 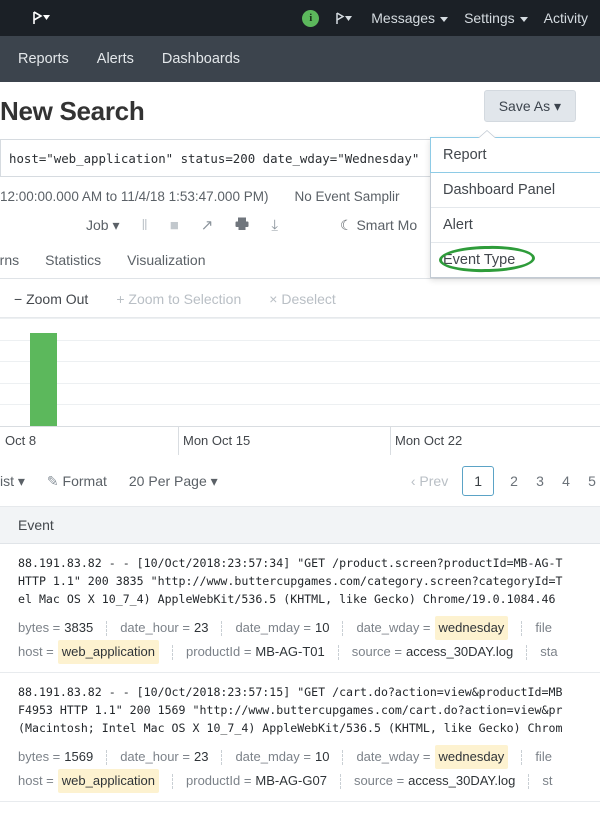 What do you see at coordinates (515, 260) in the screenshot?
I see `save-menu-item-event-type: Event Type` at bounding box center [515, 260].